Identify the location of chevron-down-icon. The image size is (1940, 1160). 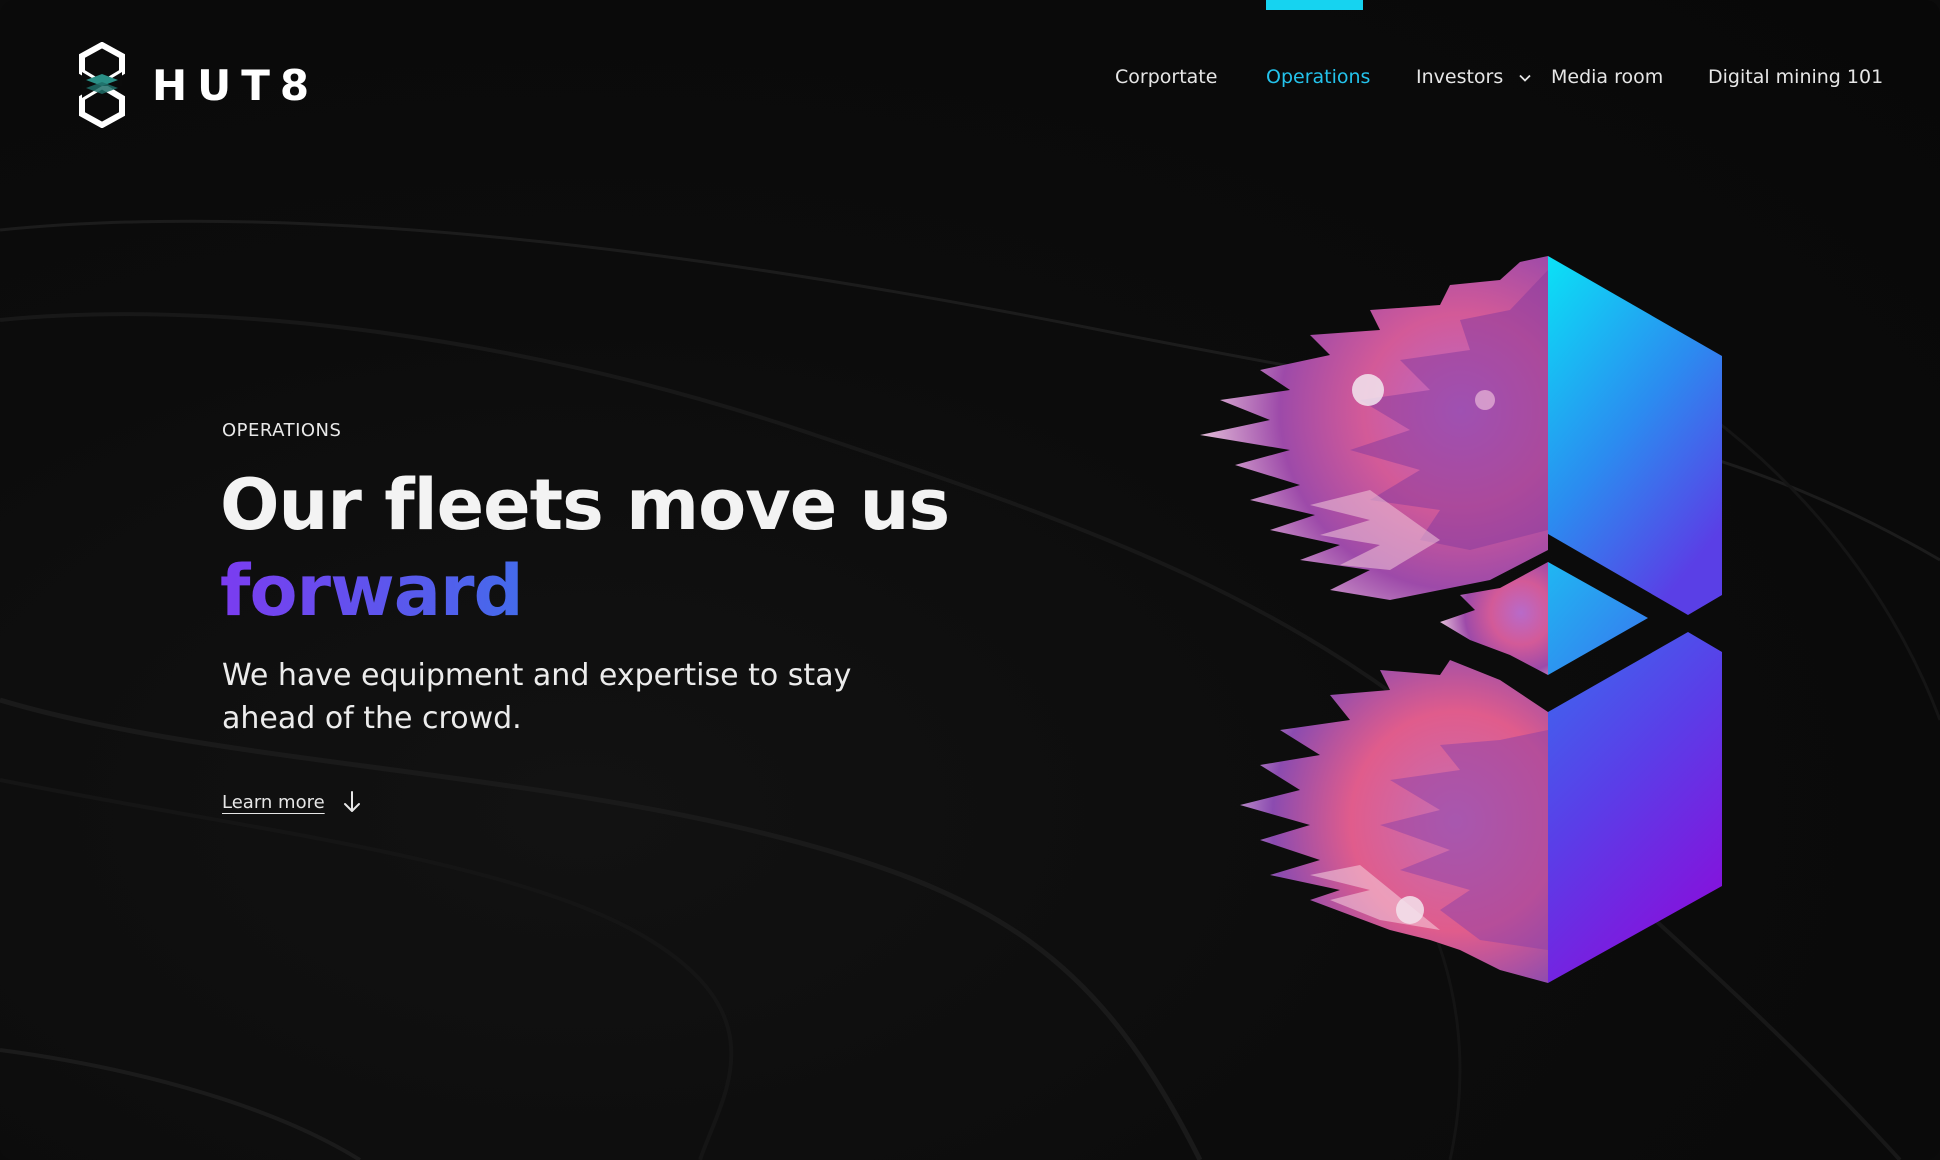
(1525, 78).